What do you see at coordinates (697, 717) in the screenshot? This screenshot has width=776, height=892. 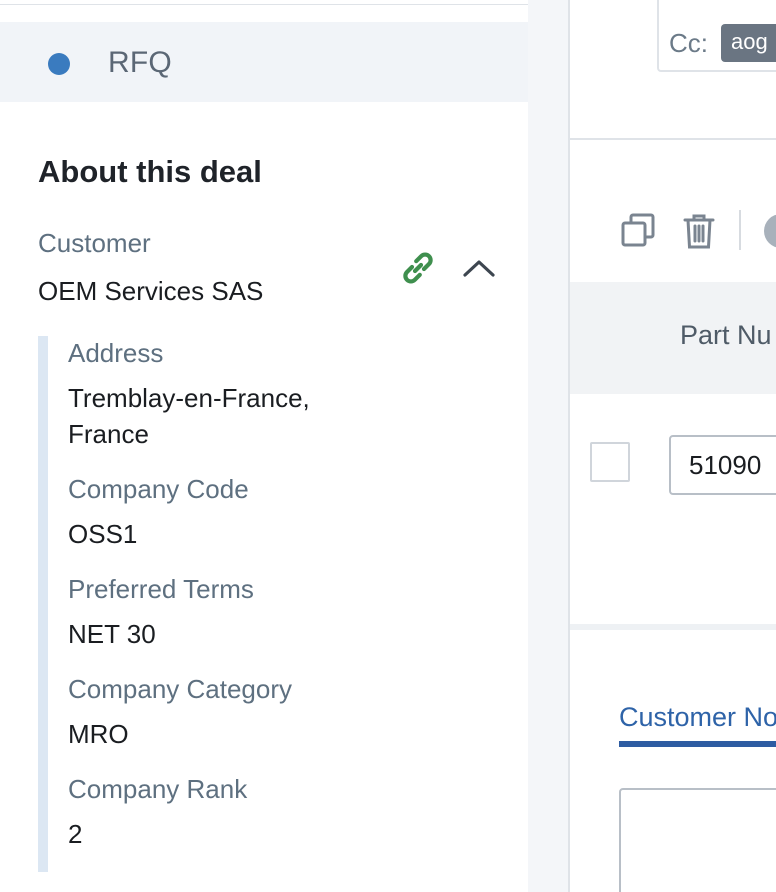 I see `tab-customer-notes: Customer No` at bounding box center [697, 717].